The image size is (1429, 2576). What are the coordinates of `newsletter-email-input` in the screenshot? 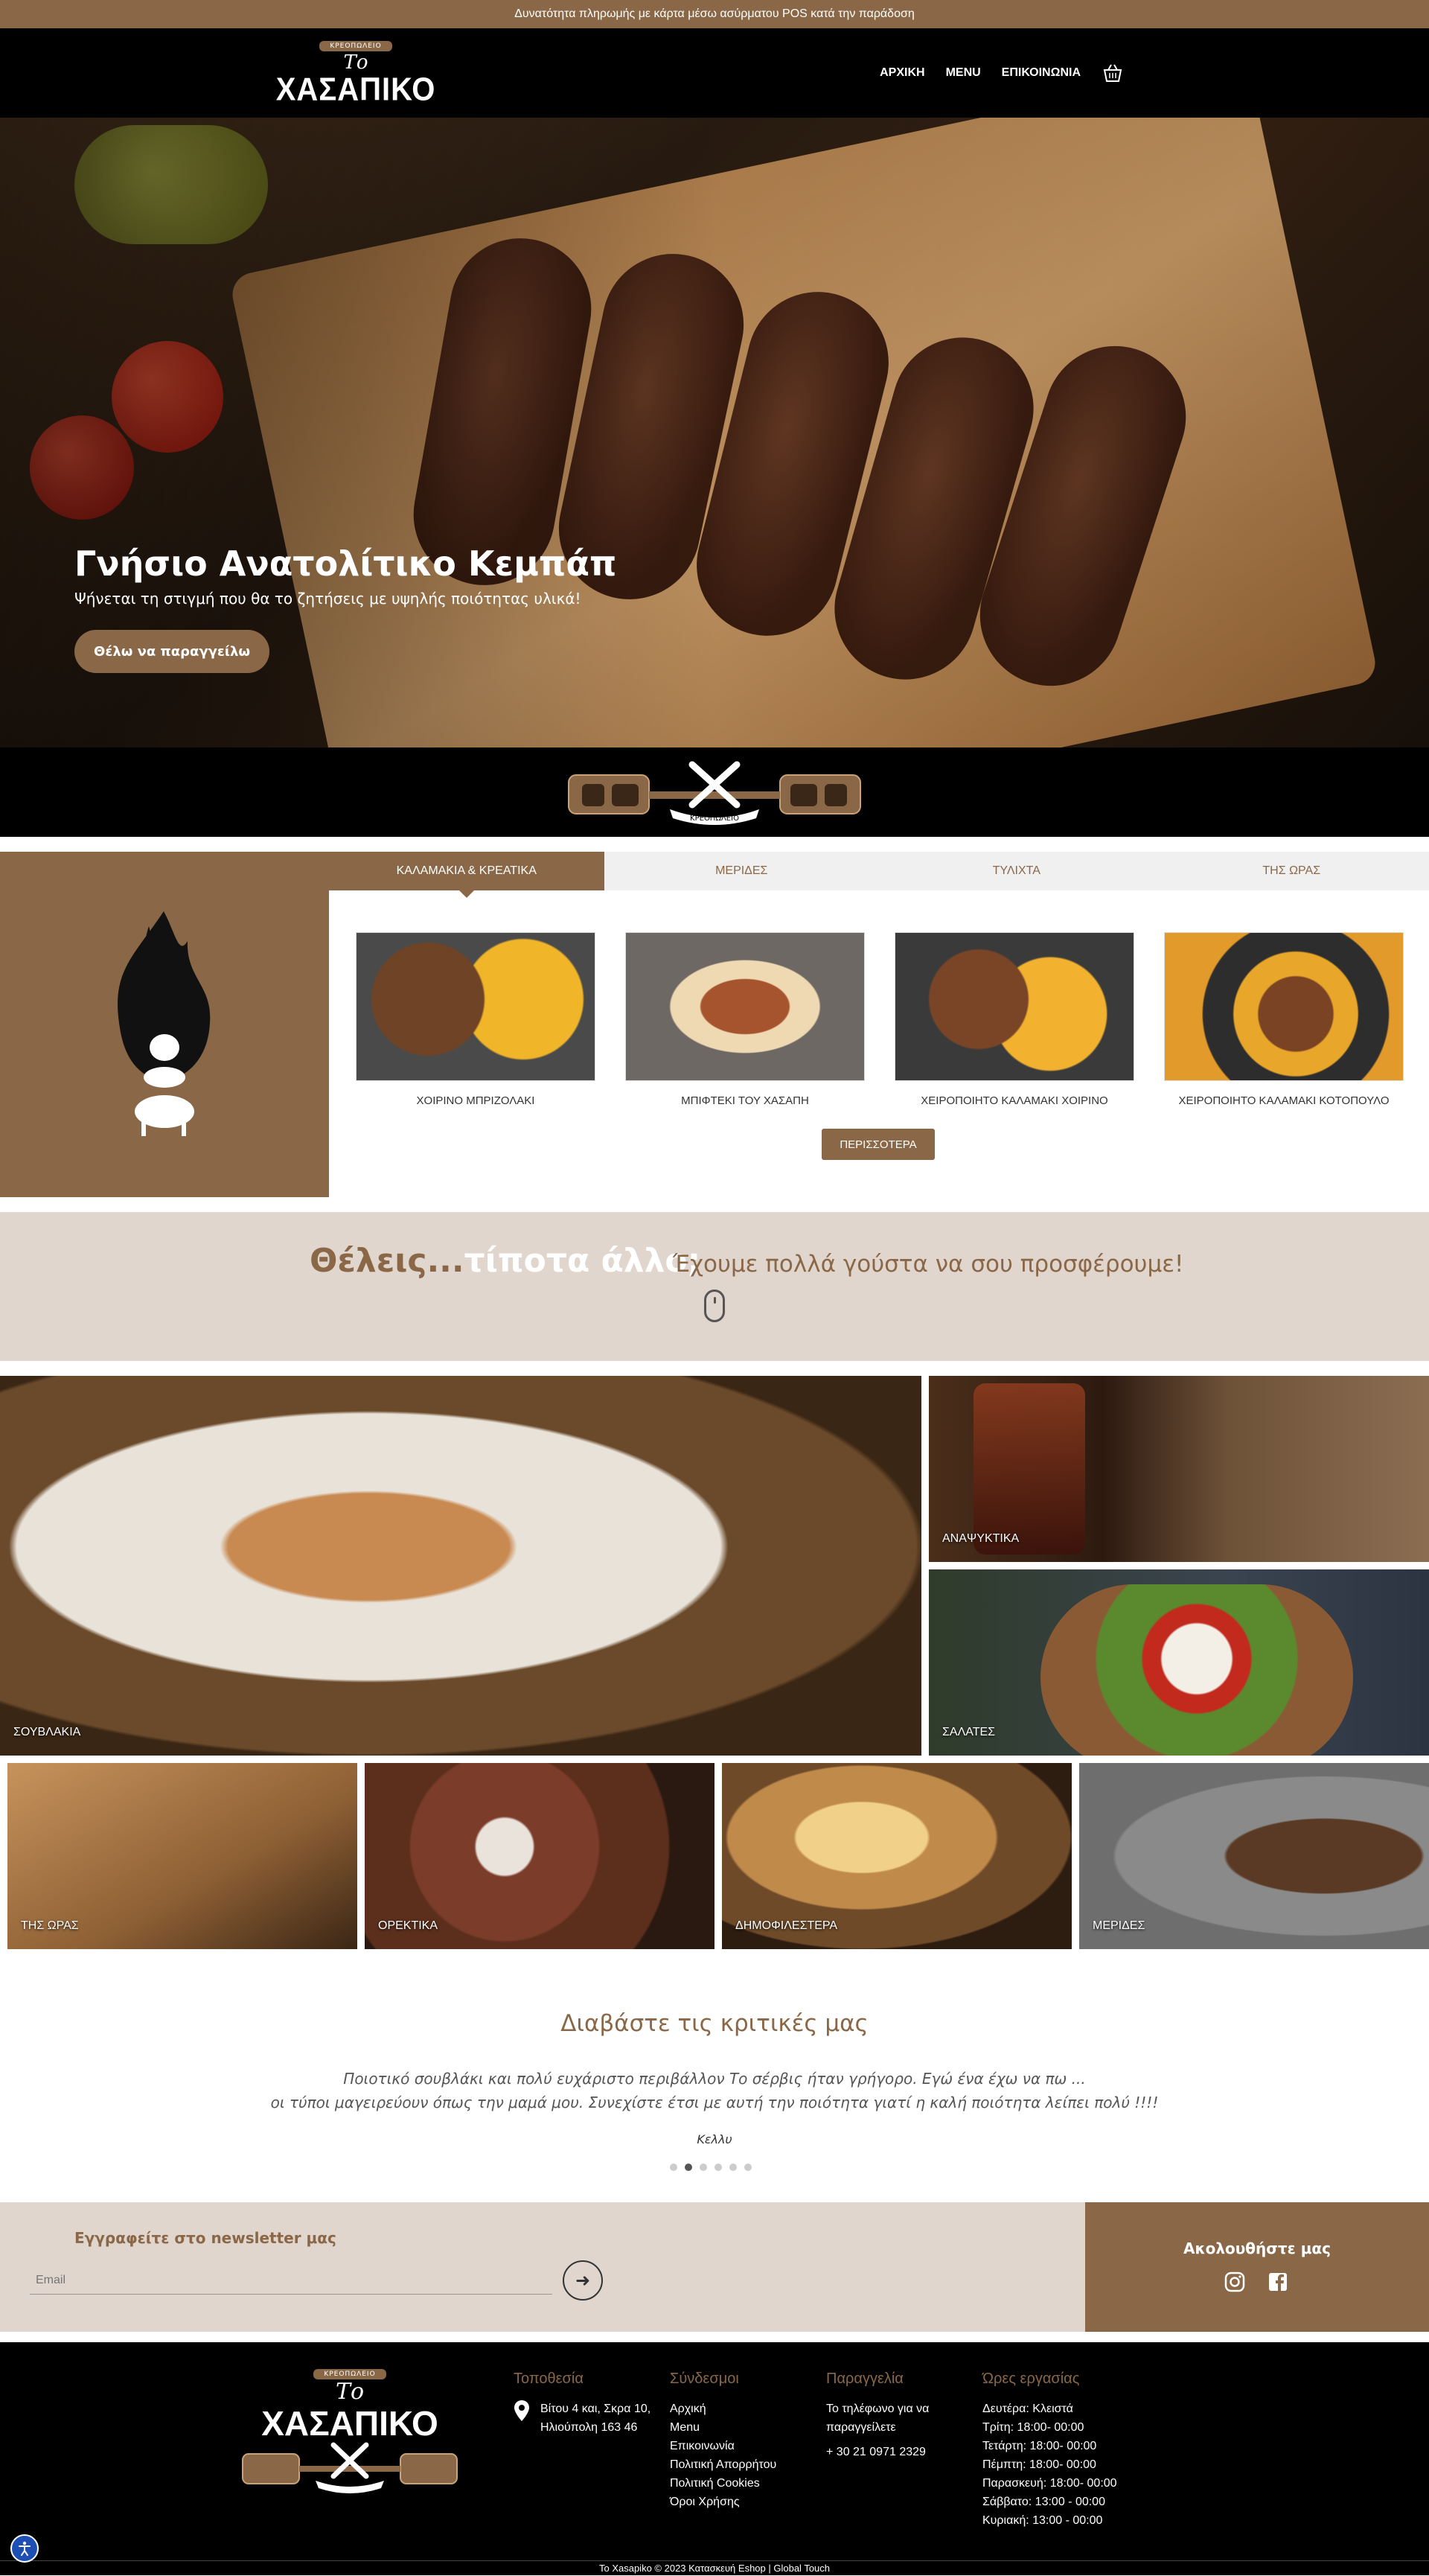 It's located at (291, 2280).